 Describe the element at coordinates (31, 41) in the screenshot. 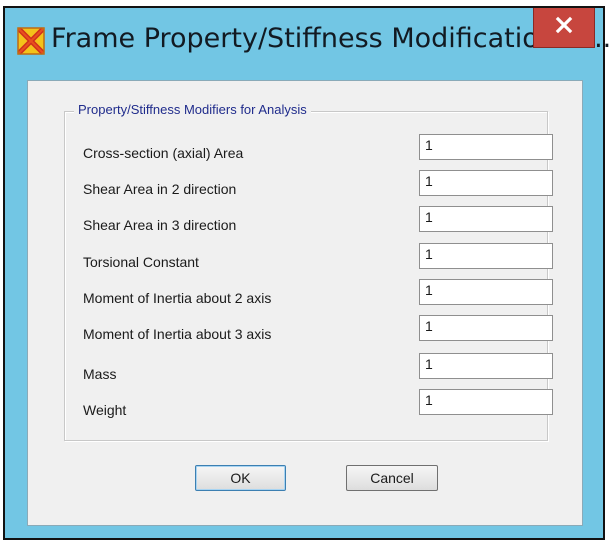

I see `sap2000-app-icon` at that location.